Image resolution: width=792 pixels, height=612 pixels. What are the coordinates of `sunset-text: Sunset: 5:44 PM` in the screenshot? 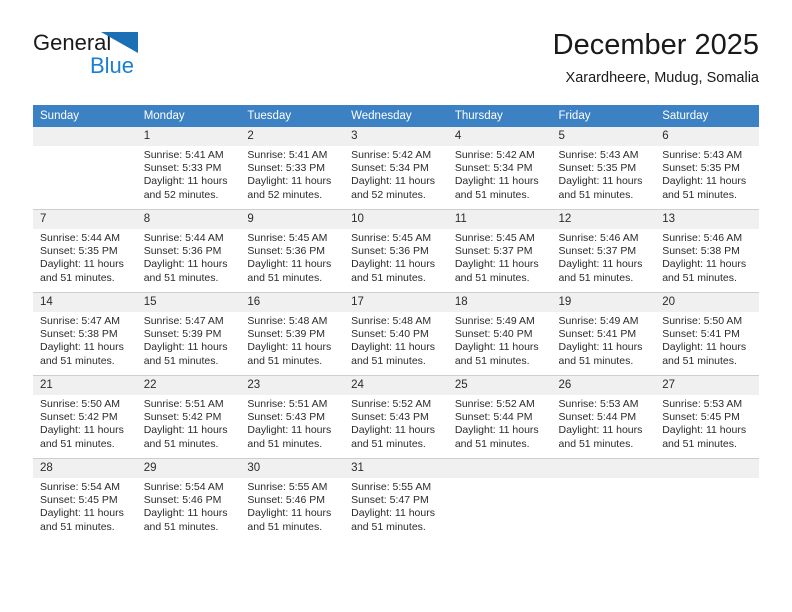 It's located at (597, 417).